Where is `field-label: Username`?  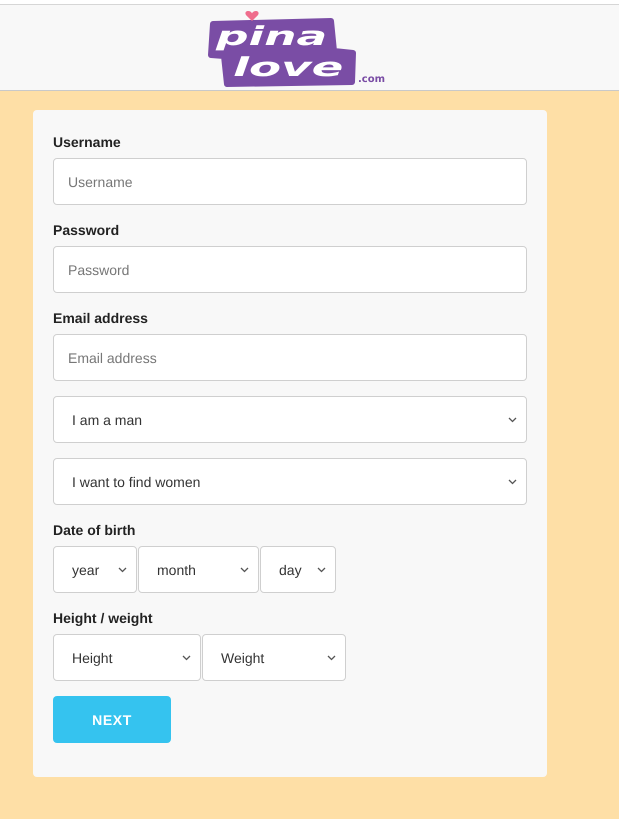 field-label: Username is located at coordinates (87, 142).